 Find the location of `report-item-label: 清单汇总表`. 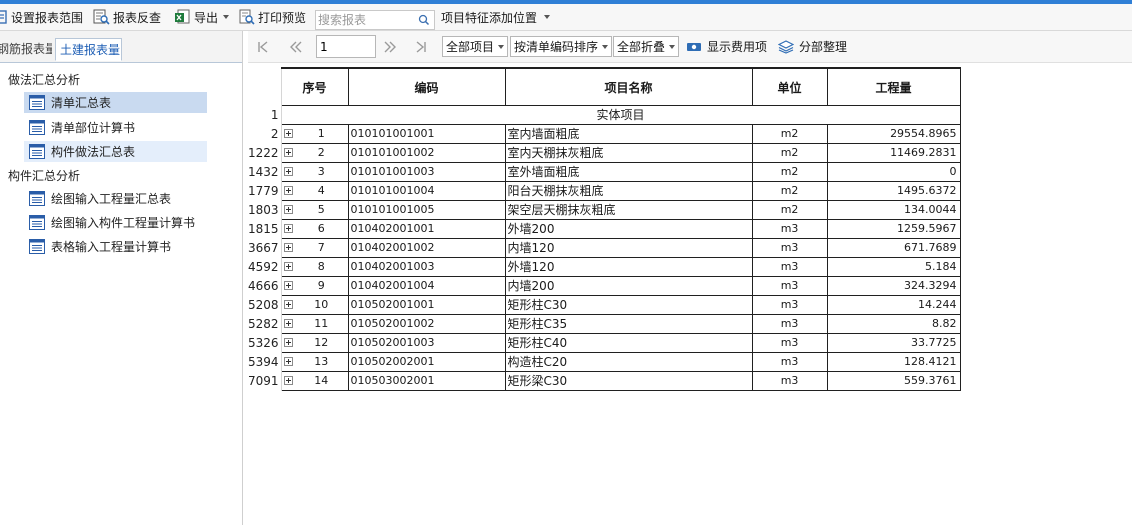

report-item-label: 清单汇总表 is located at coordinates (81, 103).